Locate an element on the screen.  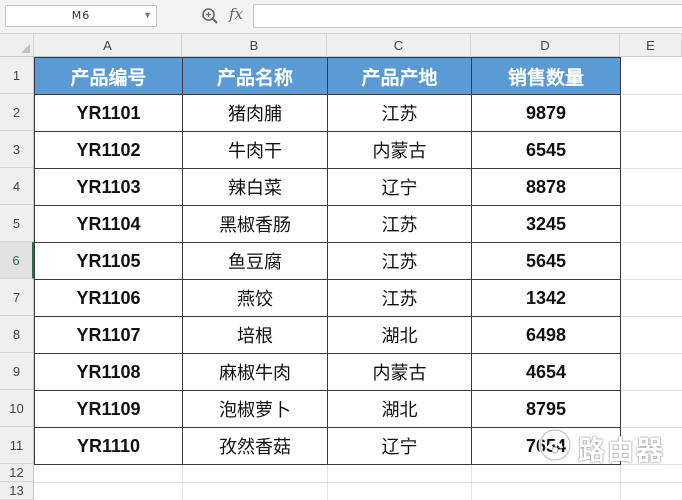
watermark: 路由器 is located at coordinates (602, 446).